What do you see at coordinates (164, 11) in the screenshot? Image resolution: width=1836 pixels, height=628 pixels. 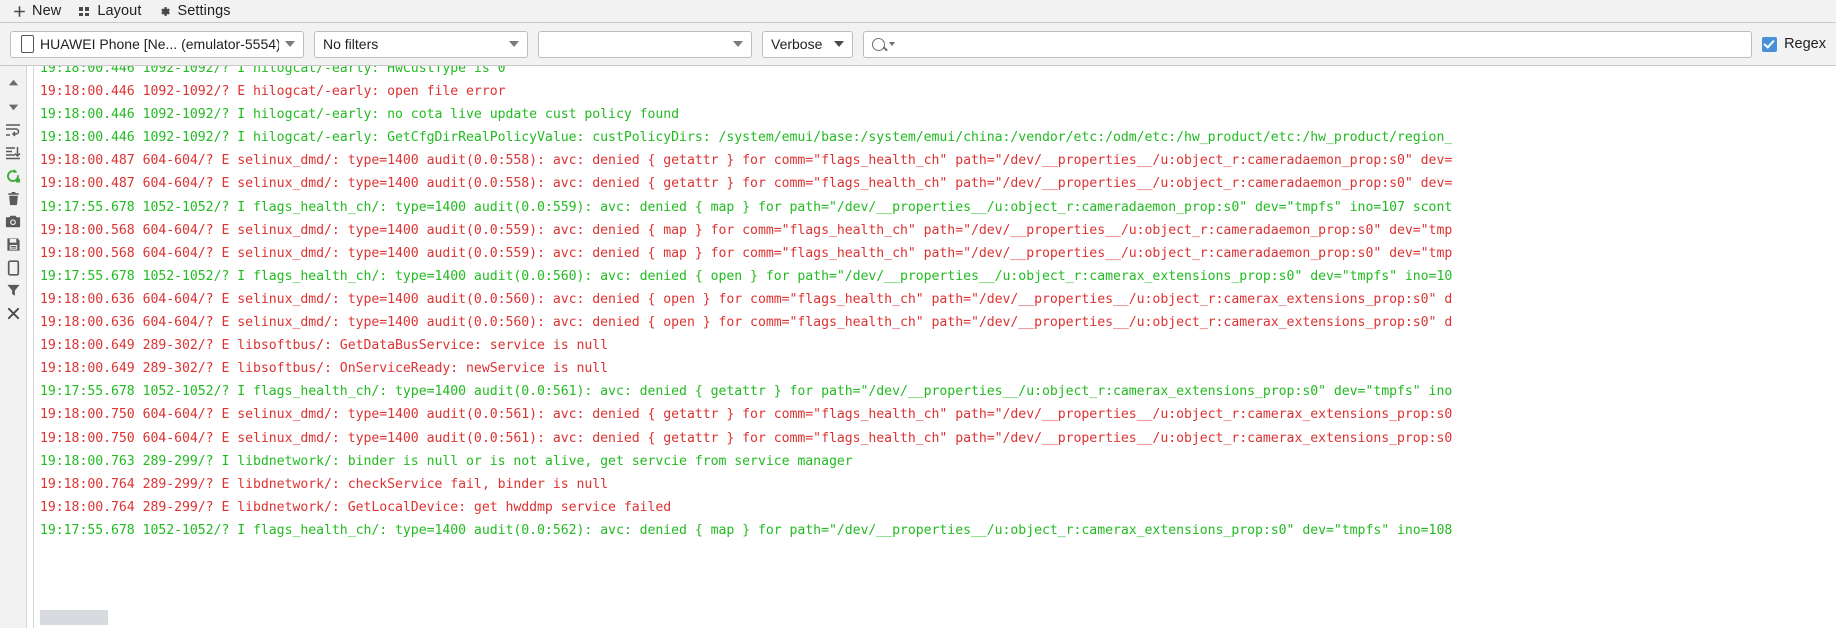 I see `gear-icon` at bounding box center [164, 11].